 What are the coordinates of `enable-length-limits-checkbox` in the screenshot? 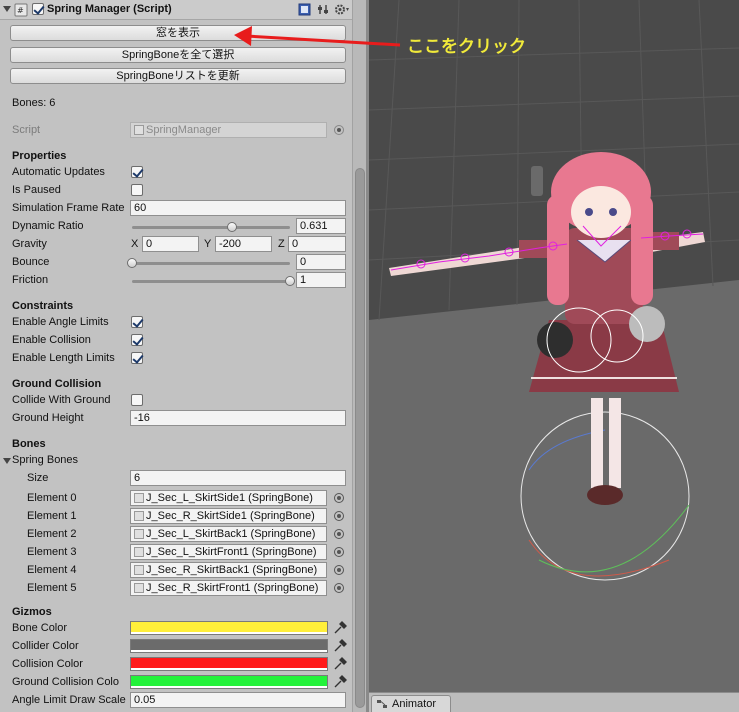 It's located at (137, 358).